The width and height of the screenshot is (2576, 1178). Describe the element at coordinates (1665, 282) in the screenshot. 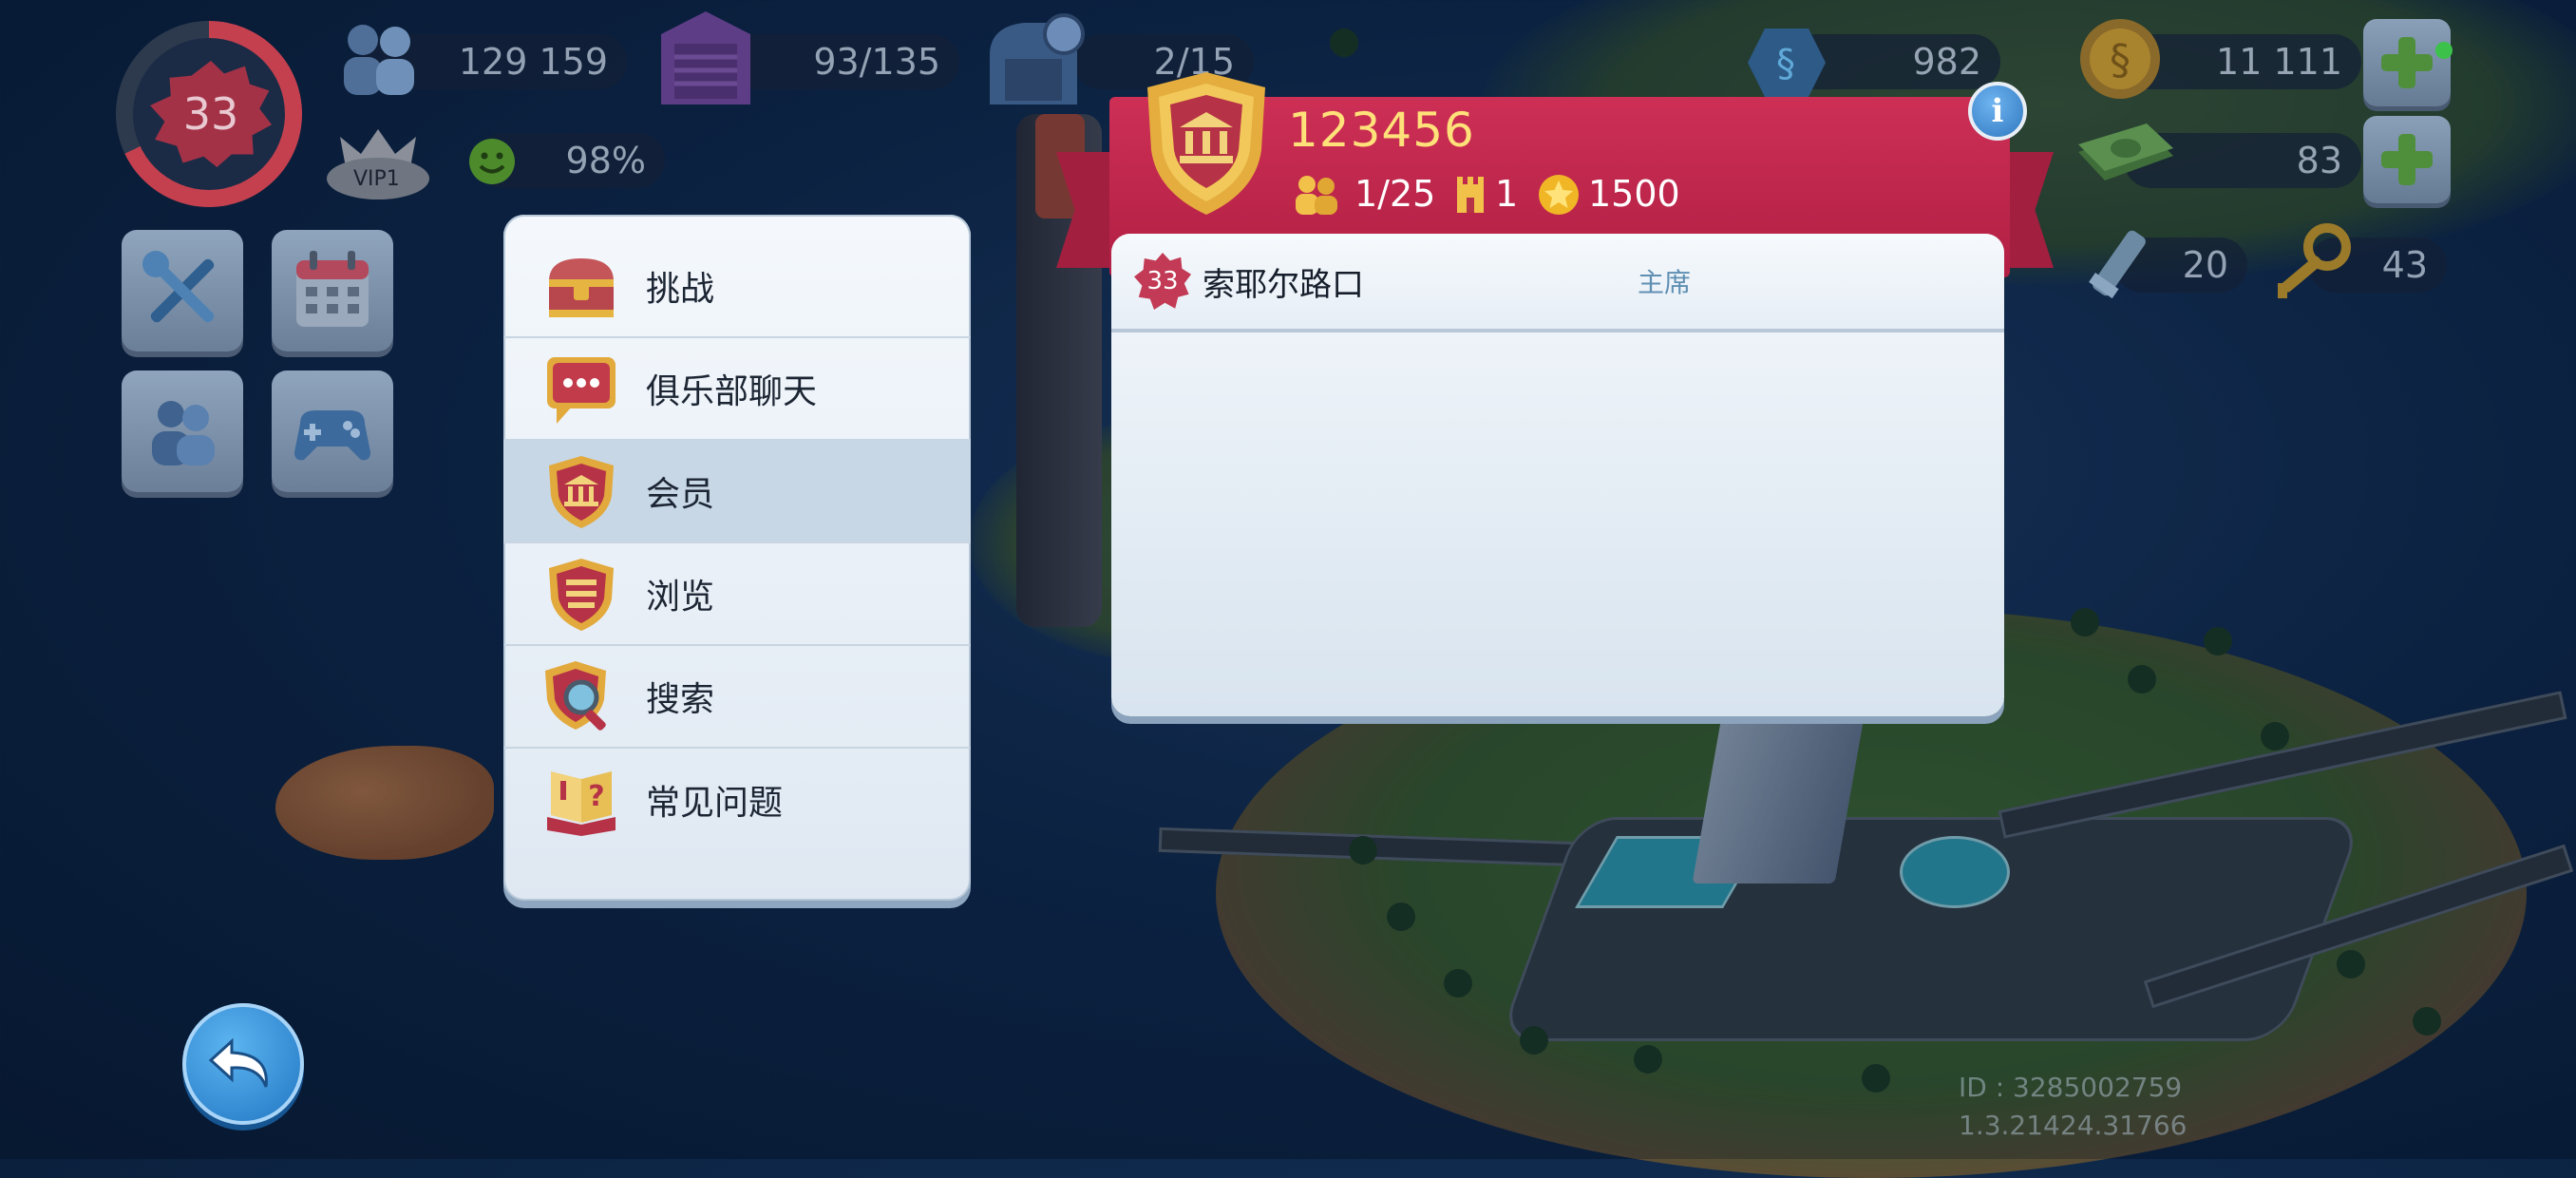

I see `member-role: 主席` at that location.